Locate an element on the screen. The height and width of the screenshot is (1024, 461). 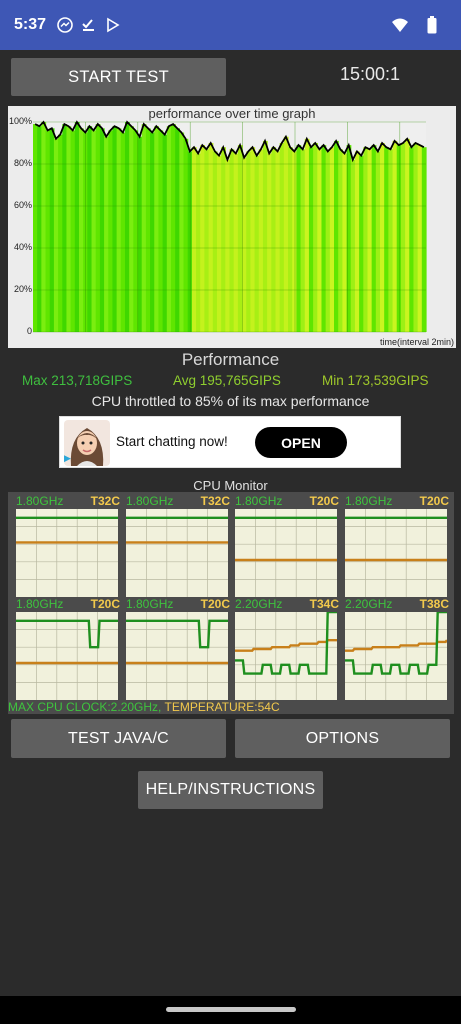
home-gesture-bar is located at coordinates (231, 1009).